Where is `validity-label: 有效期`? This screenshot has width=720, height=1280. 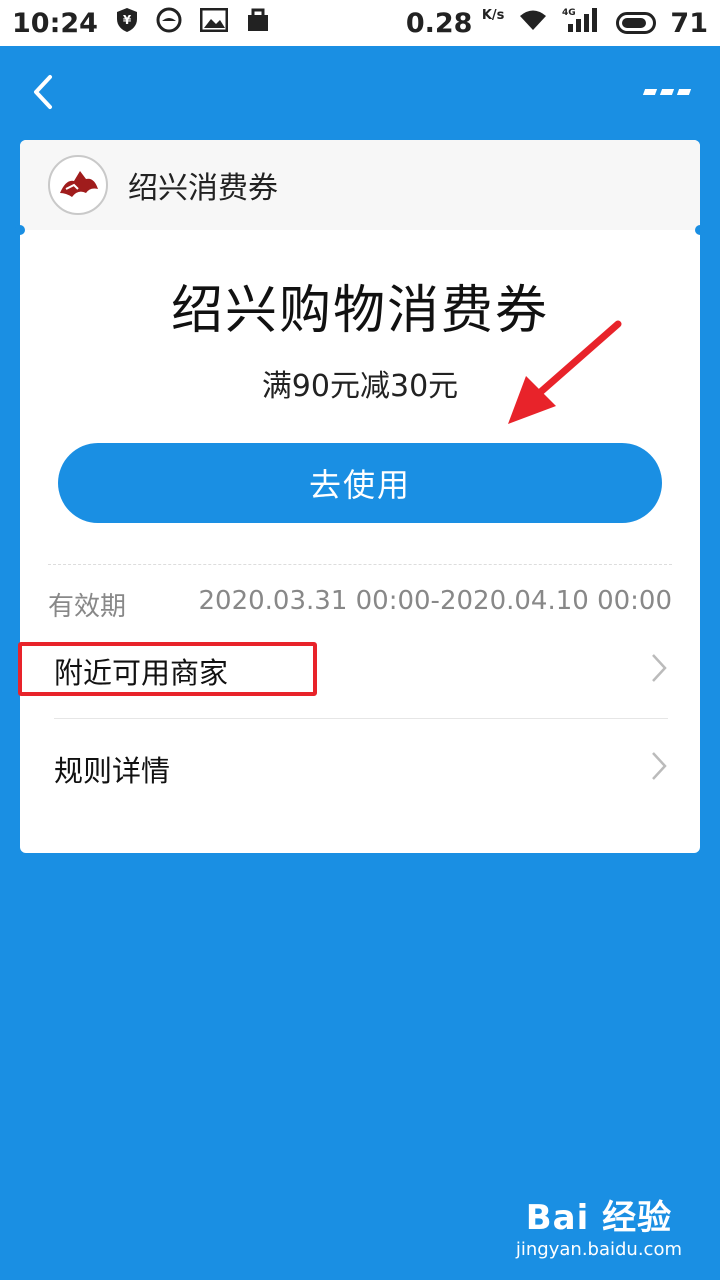
validity-label: 有效期 is located at coordinates (87, 607).